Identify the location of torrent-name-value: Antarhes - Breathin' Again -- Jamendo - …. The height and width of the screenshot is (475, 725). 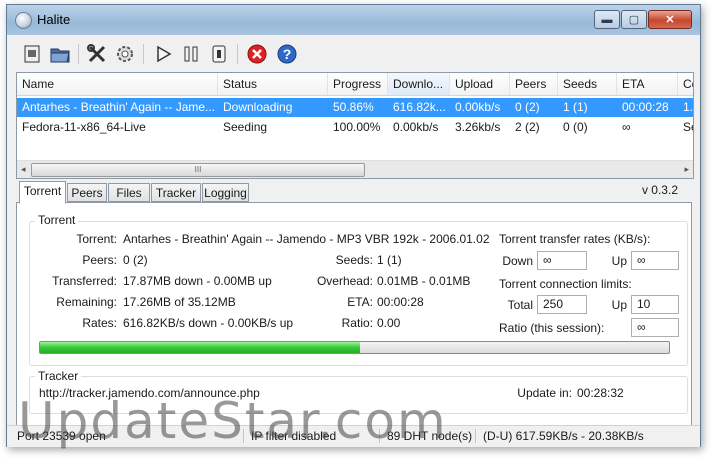
(308, 239).